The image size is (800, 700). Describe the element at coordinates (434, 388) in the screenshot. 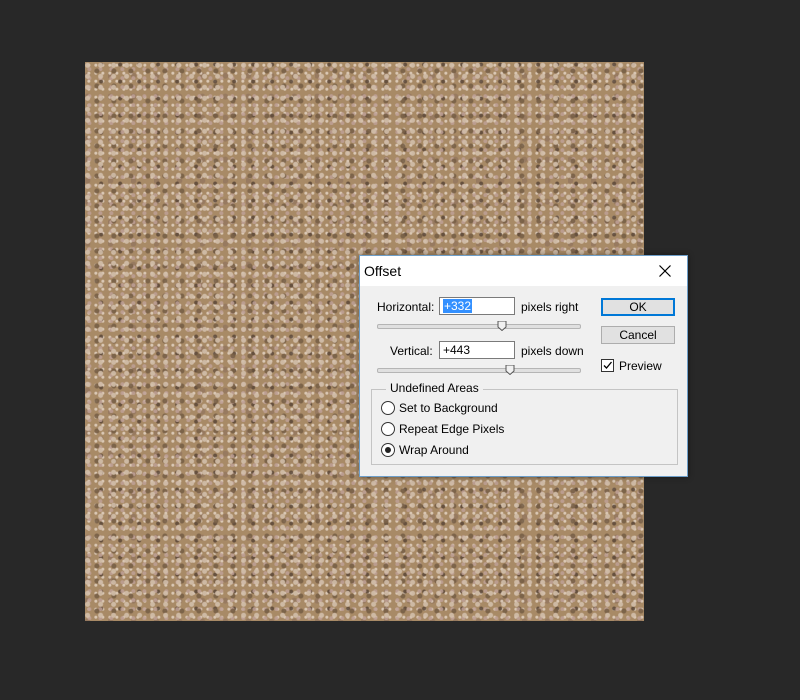

I see `undefined-areas-legend: Undefined Areas` at that location.